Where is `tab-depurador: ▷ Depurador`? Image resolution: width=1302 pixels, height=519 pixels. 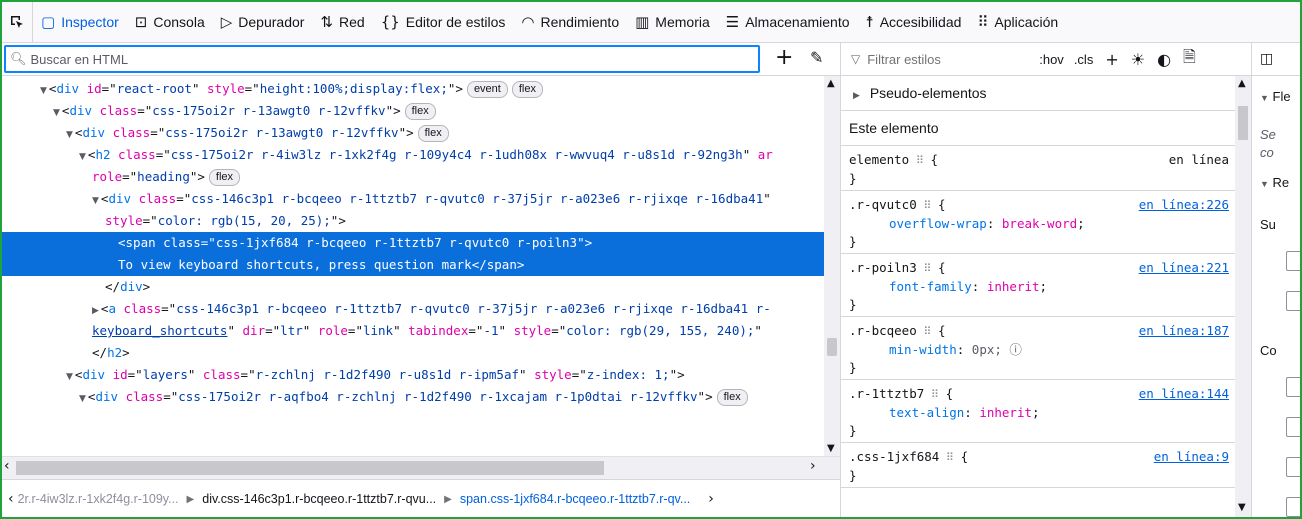 tab-depurador: ▷ Depurador is located at coordinates (263, 22).